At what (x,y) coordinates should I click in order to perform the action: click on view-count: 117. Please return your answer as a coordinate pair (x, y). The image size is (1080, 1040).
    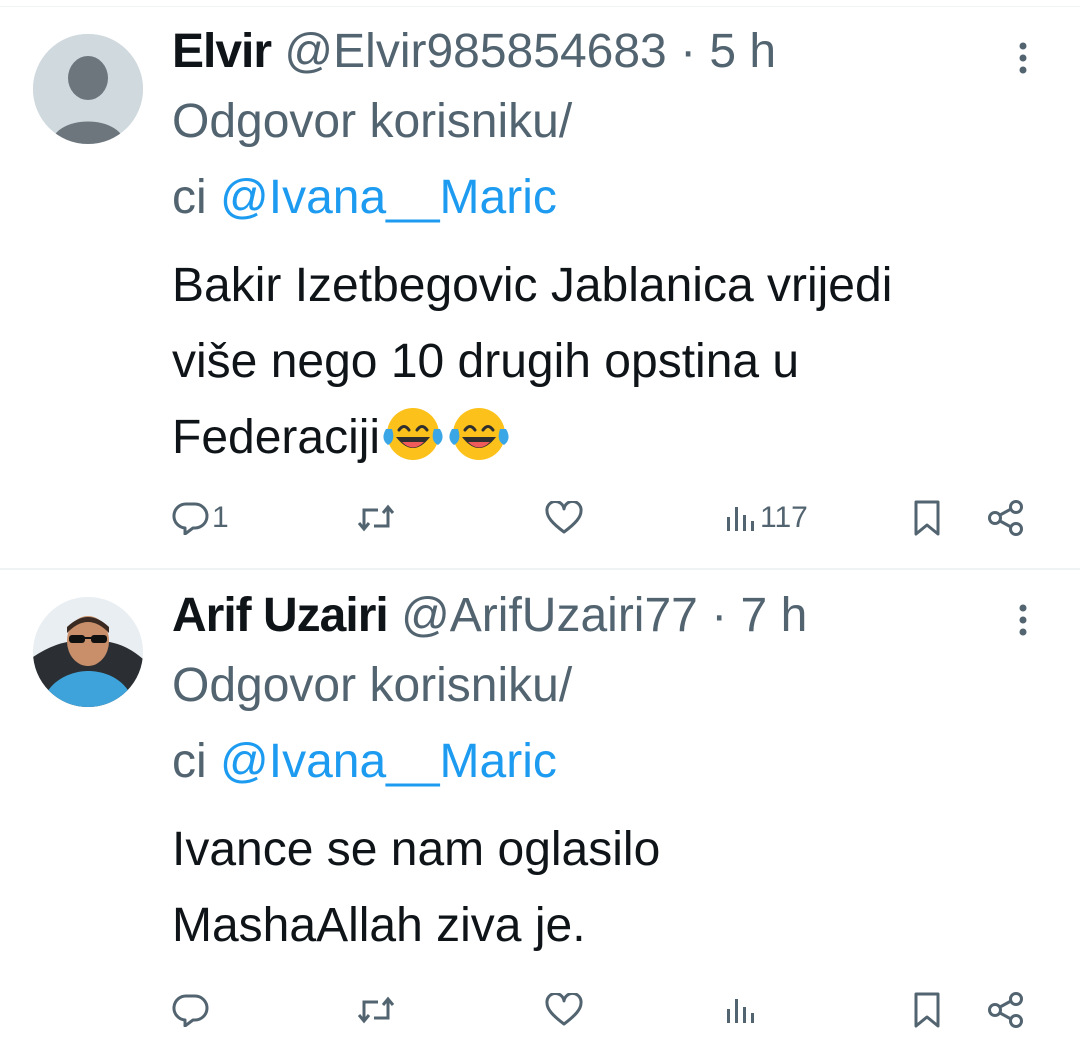
    Looking at the image, I should click on (784, 517).